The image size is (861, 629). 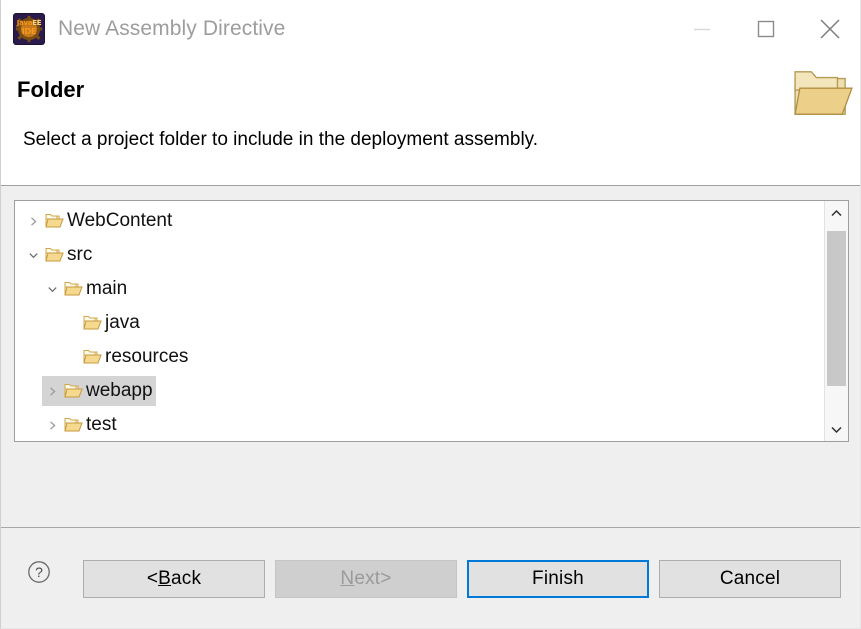 I want to click on tree-row: WebContent, so click(x=419, y=221).